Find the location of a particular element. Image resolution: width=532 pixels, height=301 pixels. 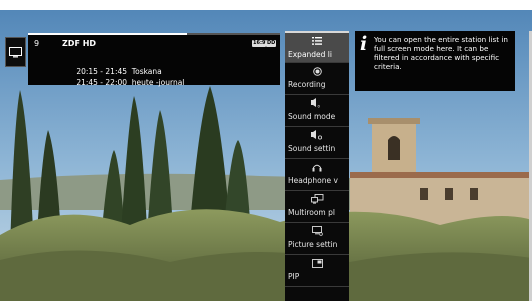

menu-item-label: Expanded li is located at coordinates (310, 54).